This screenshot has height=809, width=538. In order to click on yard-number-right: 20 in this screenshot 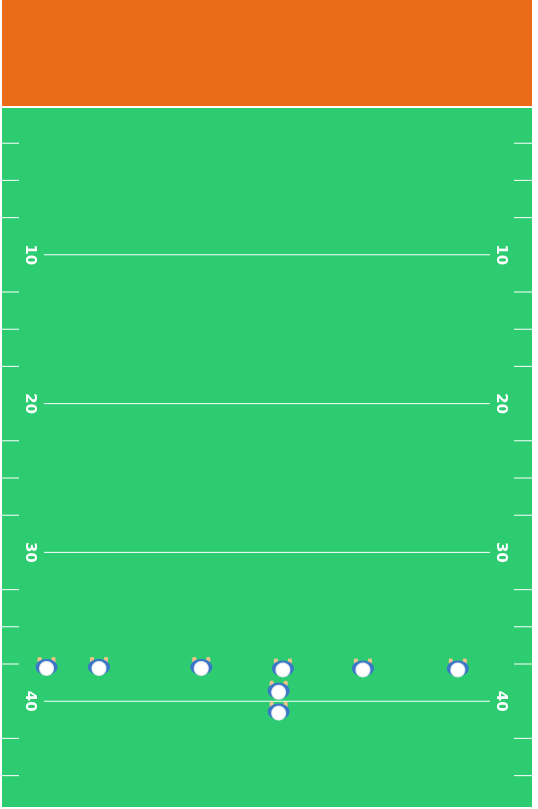, I will do `click(502, 403)`.